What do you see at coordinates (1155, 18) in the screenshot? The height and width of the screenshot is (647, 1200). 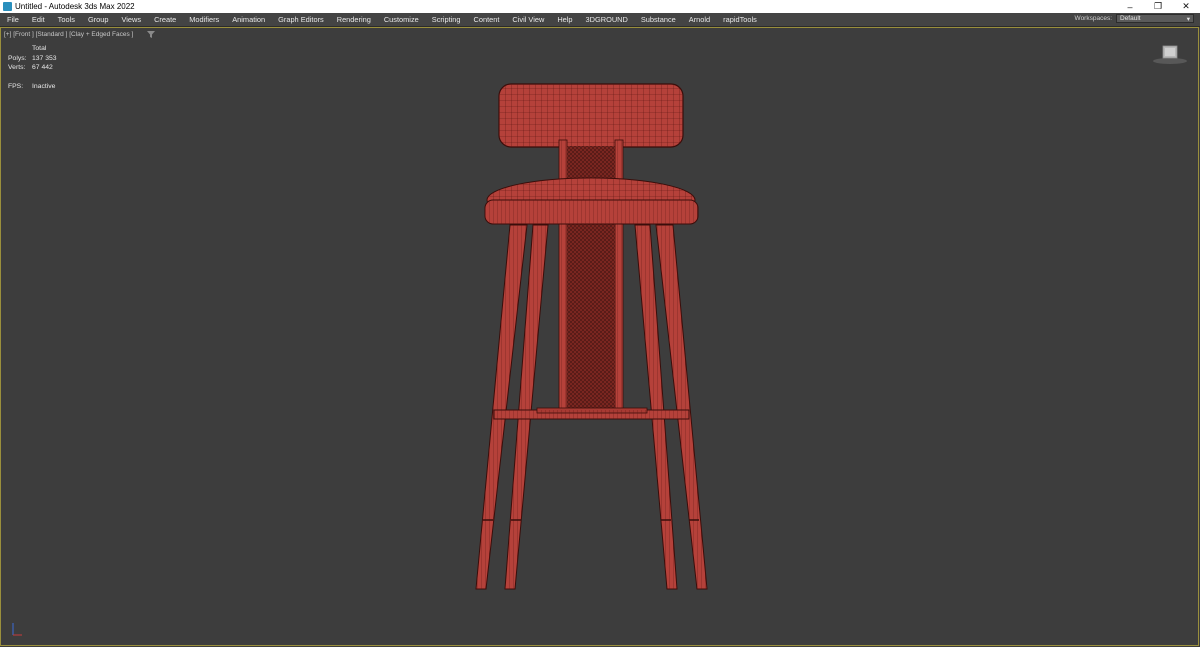 I see `workspaces-dropdown: Default ▾` at bounding box center [1155, 18].